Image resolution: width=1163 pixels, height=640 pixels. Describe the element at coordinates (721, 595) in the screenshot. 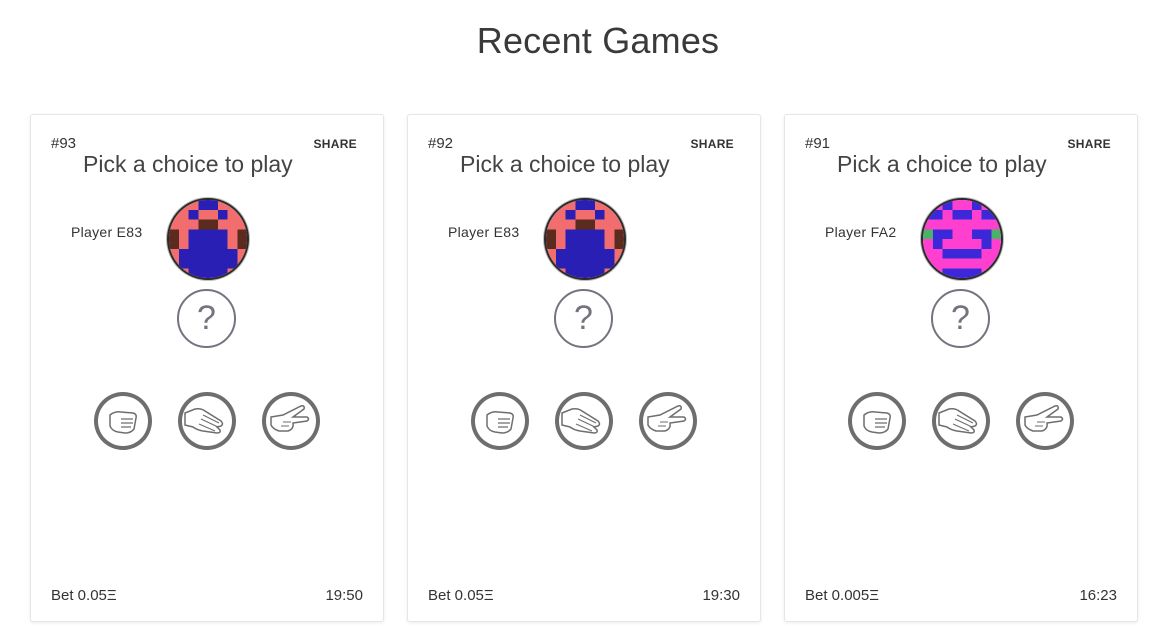

I see `game-time: 19:30` at that location.